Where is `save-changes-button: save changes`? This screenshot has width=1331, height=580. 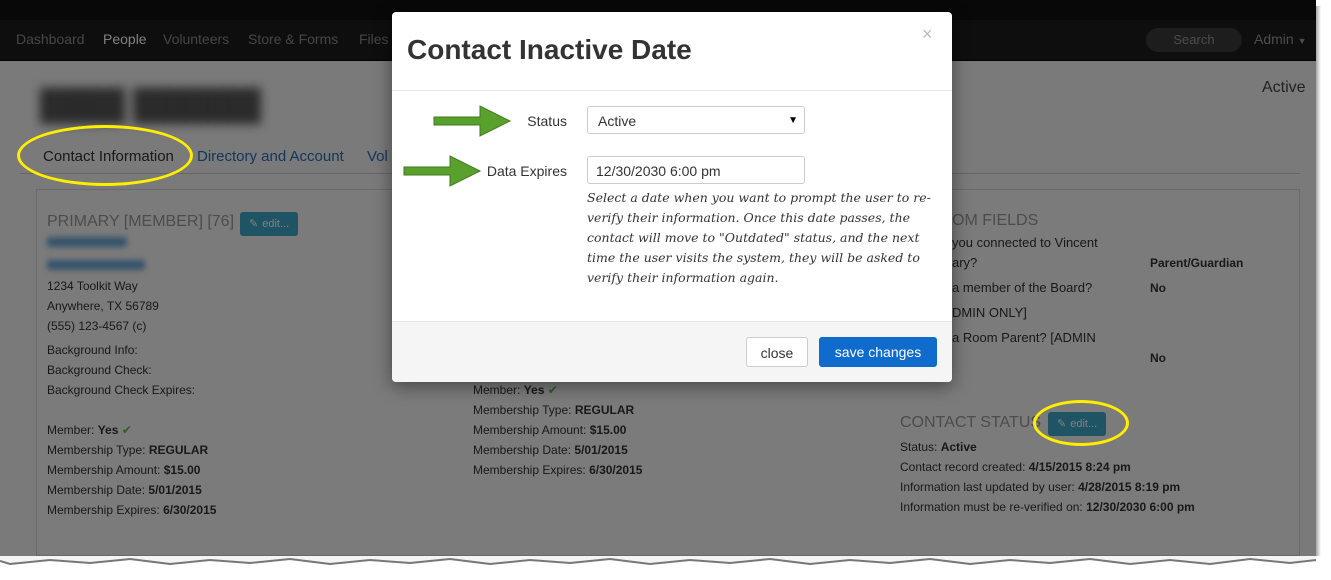 save-changes-button: save changes is located at coordinates (878, 352).